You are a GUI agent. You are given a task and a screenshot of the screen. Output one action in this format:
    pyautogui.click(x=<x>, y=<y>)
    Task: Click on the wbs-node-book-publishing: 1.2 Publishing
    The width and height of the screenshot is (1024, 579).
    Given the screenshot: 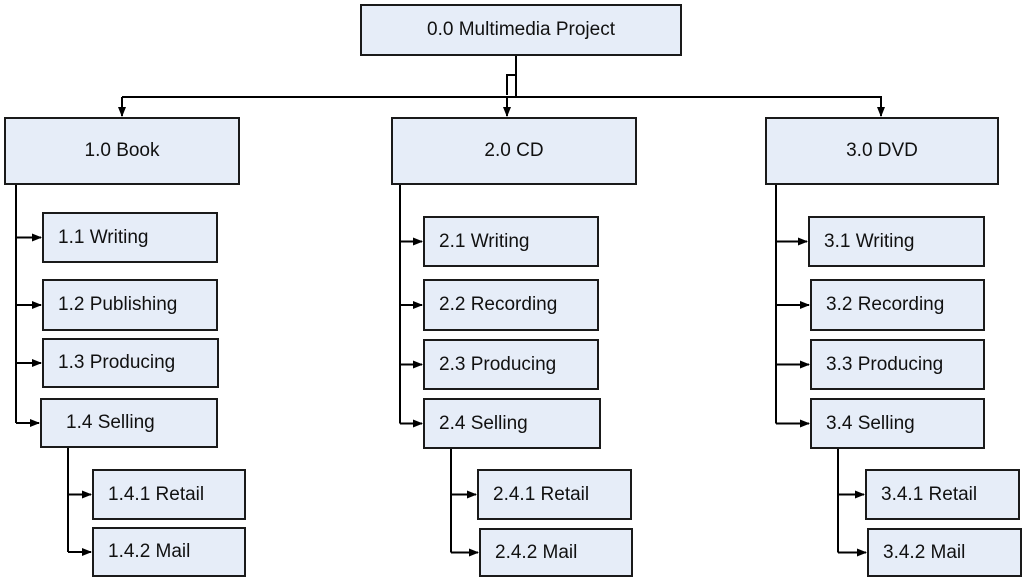 What is the action you would take?
    pyautogui.click(x=130, y=305)
    